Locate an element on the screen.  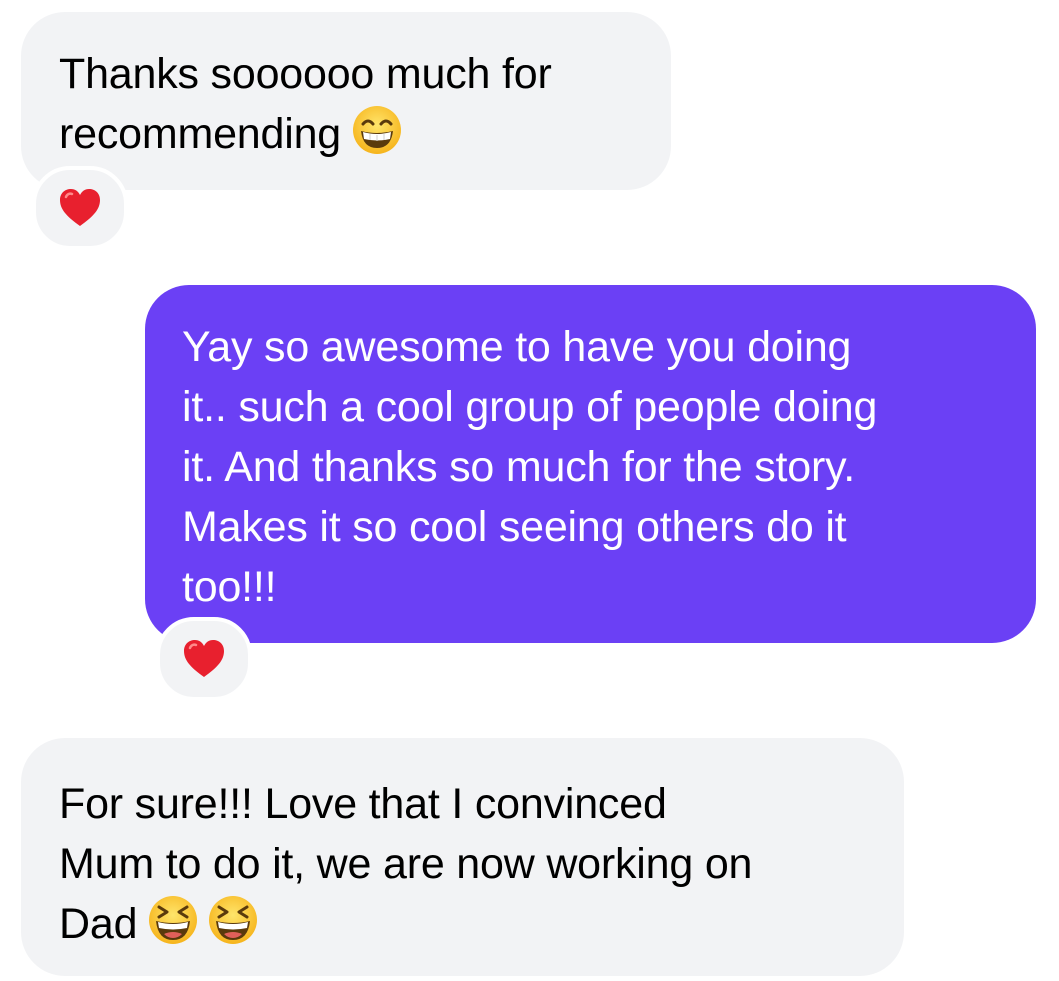
message-text-line: Yay so awesome to have you doing is located at coordinates (517, 347).